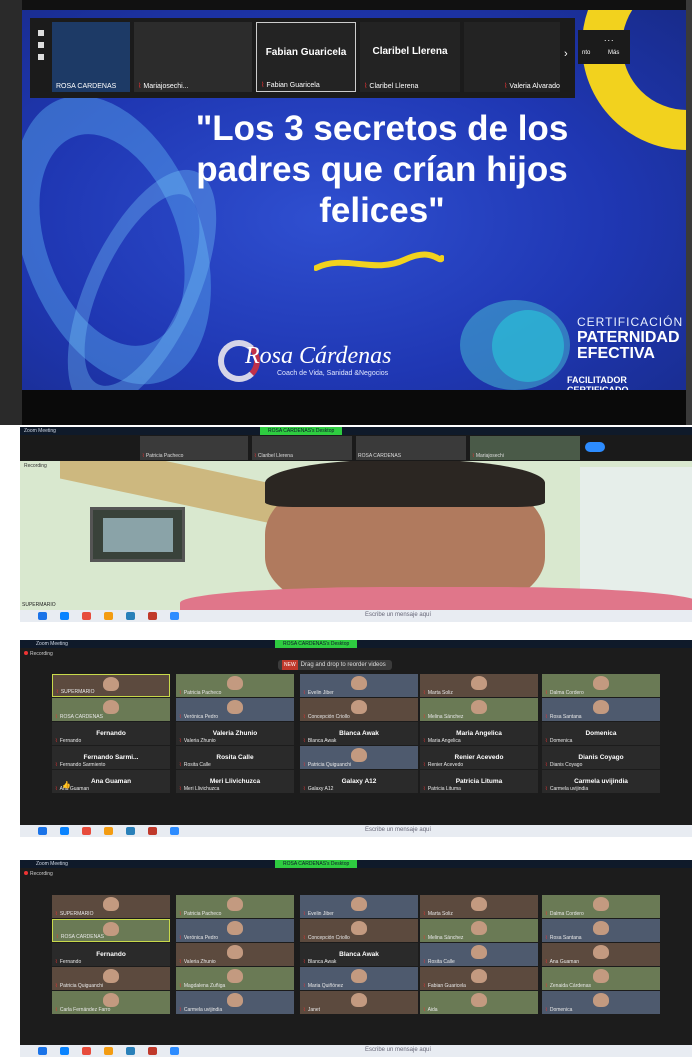  Describe the element at coordinates (235, 978) in the screenshot. I see `participant-tile: ⌇ Magdalena Zuñiga` at that location.